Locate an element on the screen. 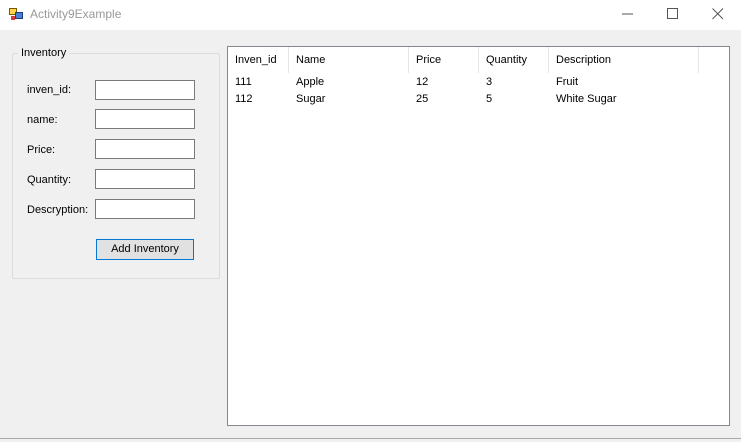  cell-name: Apple is located at coordinates (310, 82).